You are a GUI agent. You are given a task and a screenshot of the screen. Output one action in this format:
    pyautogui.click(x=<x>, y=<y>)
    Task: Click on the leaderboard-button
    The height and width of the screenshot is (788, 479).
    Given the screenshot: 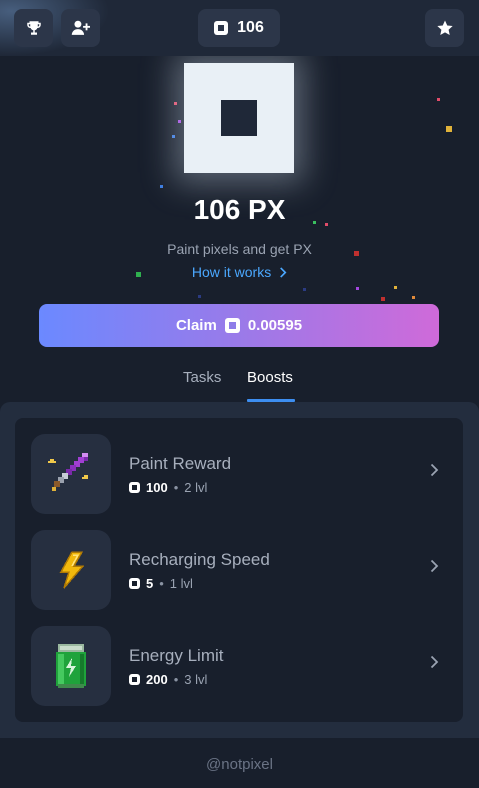 What is the action you would take?
    pyautogui.click(x=33, y=28)
    